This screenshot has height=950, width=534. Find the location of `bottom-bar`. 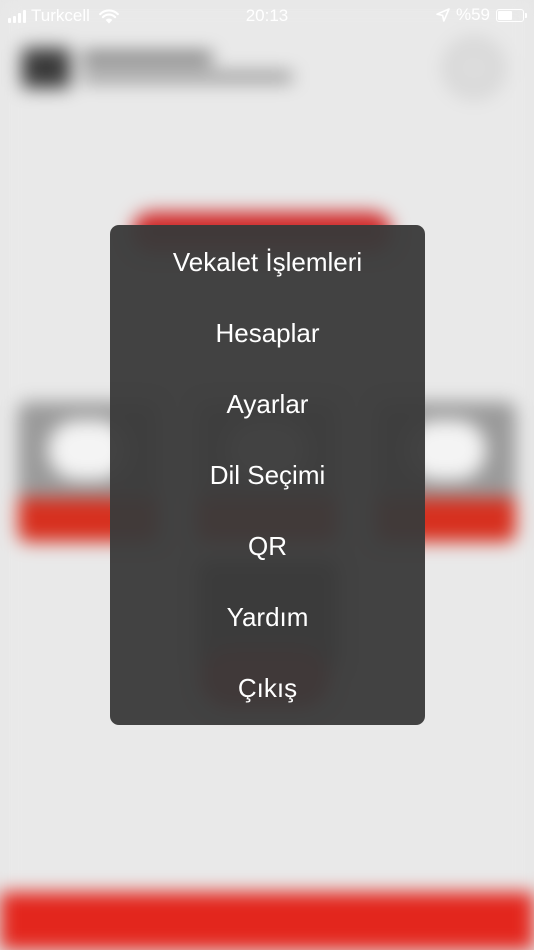

bottom-bar is located at coordinates (267, 921).